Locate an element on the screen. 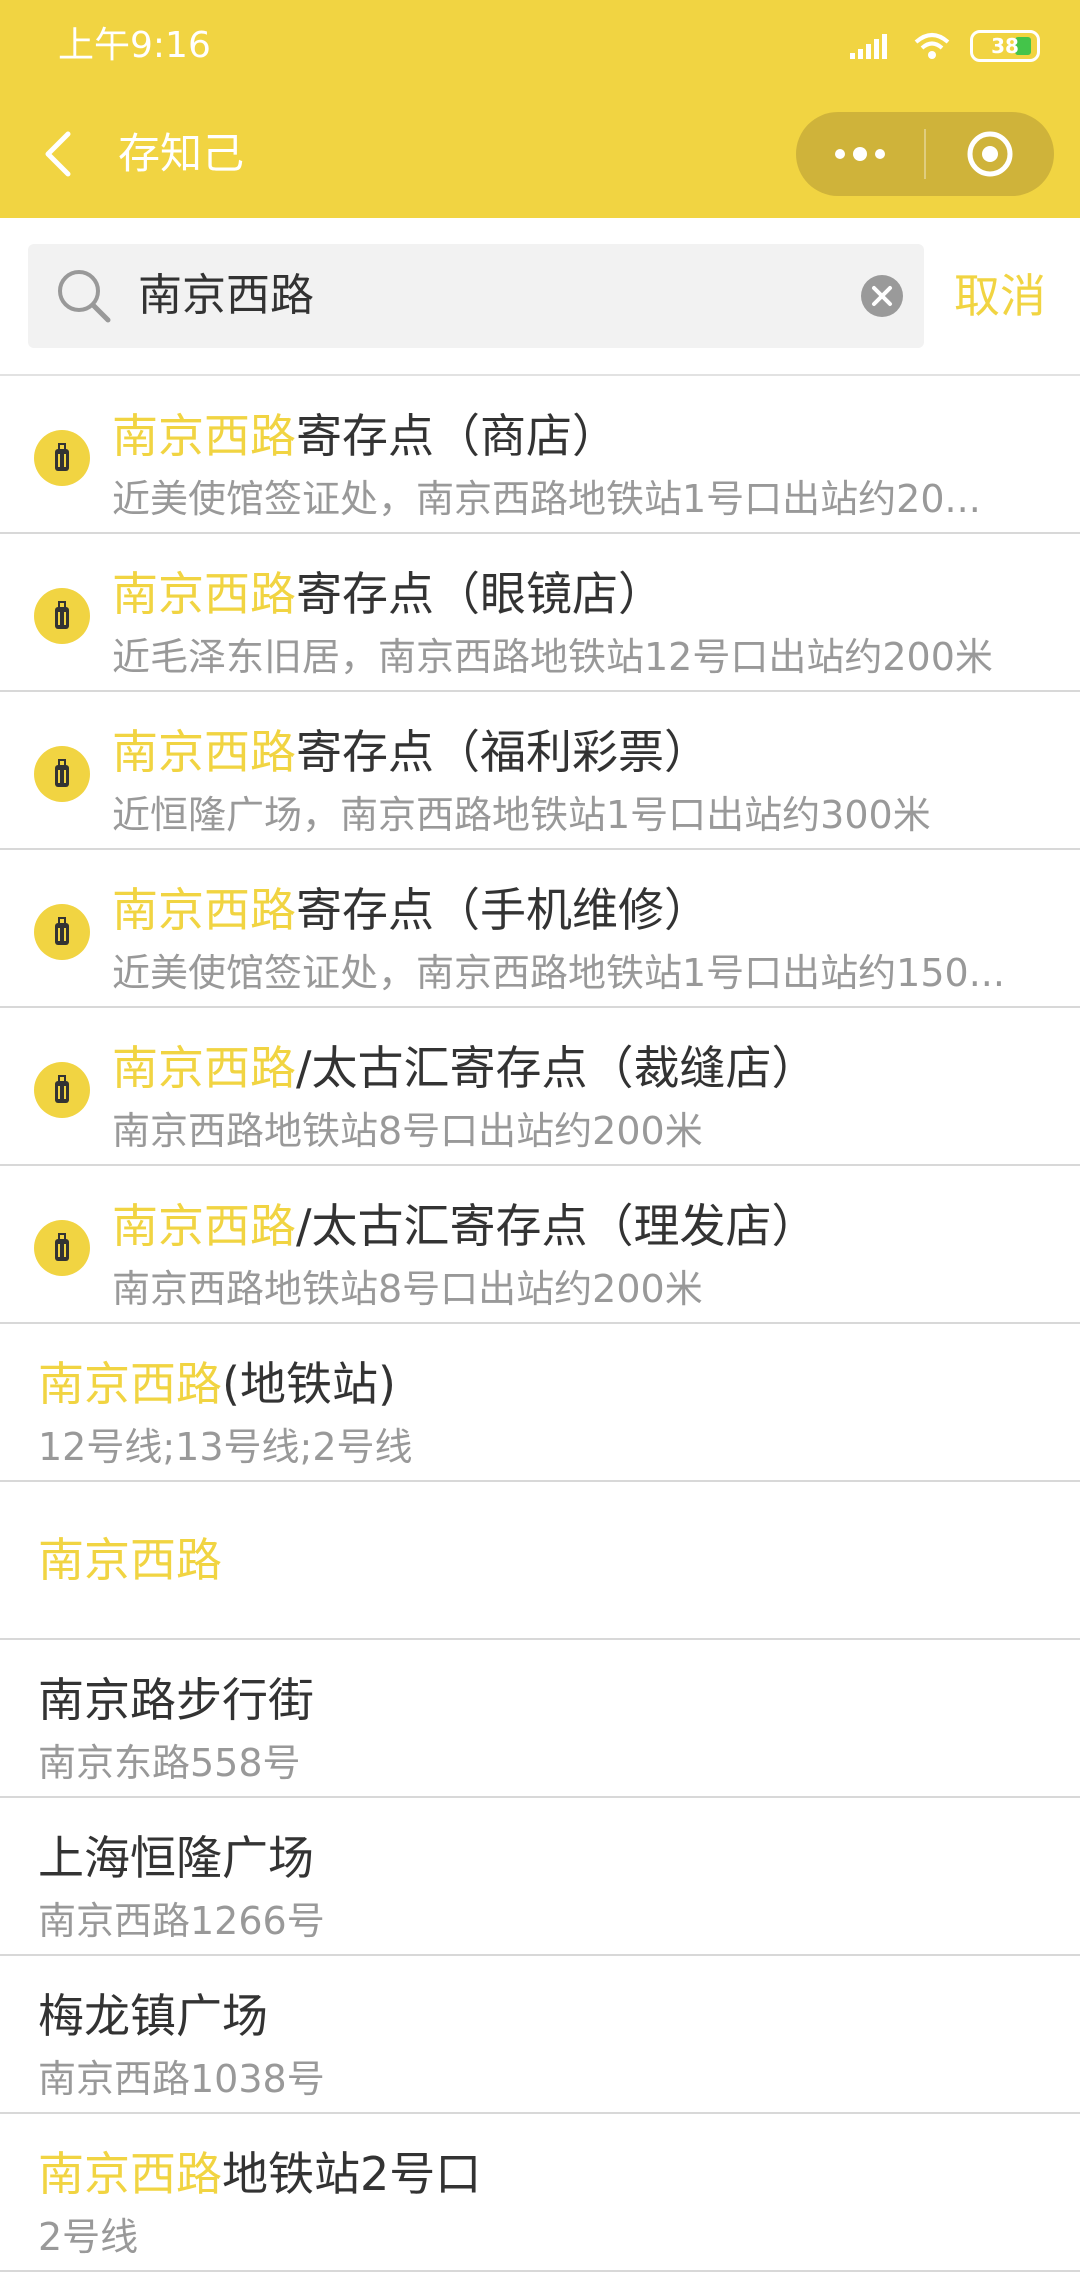 This screenshot has width=1080, height=2272. list-item: 南京西路 is located at coordinates (540, 1561).